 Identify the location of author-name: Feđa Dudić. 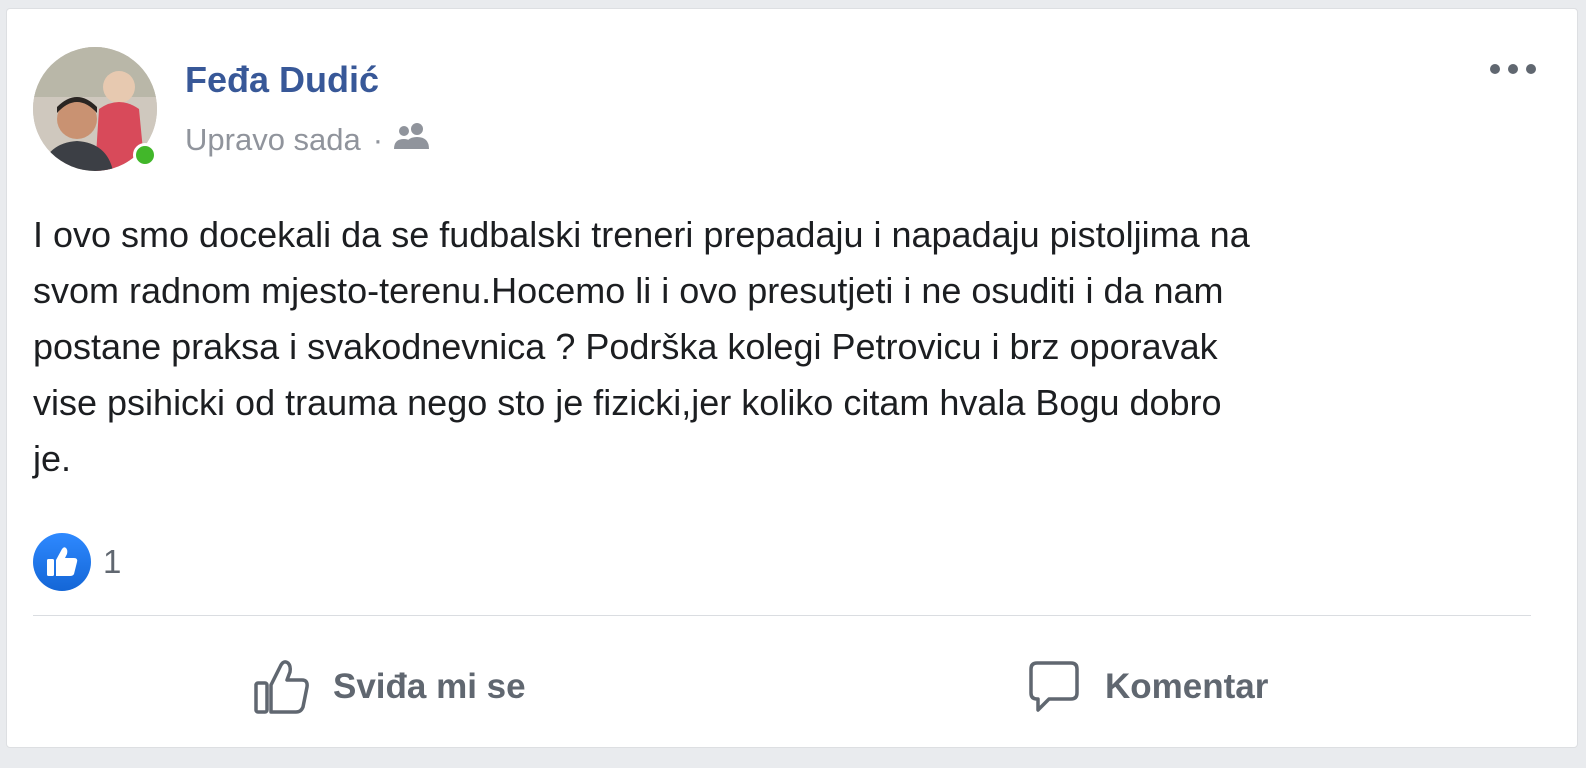
(282, 80).